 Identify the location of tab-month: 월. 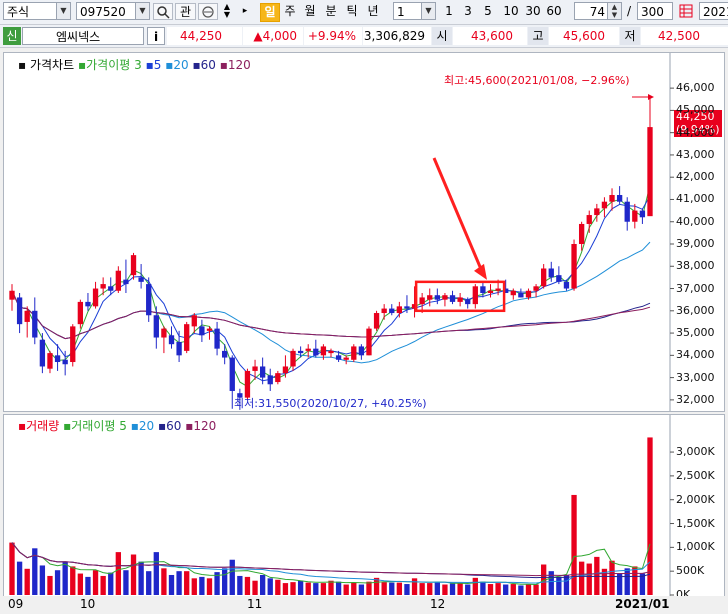
(310, 11).